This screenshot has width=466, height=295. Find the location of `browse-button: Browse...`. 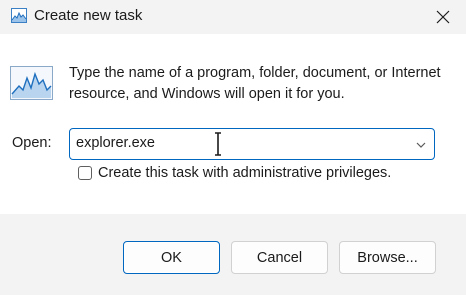

browse-button: Browse... is located at coordinates (387, 257).